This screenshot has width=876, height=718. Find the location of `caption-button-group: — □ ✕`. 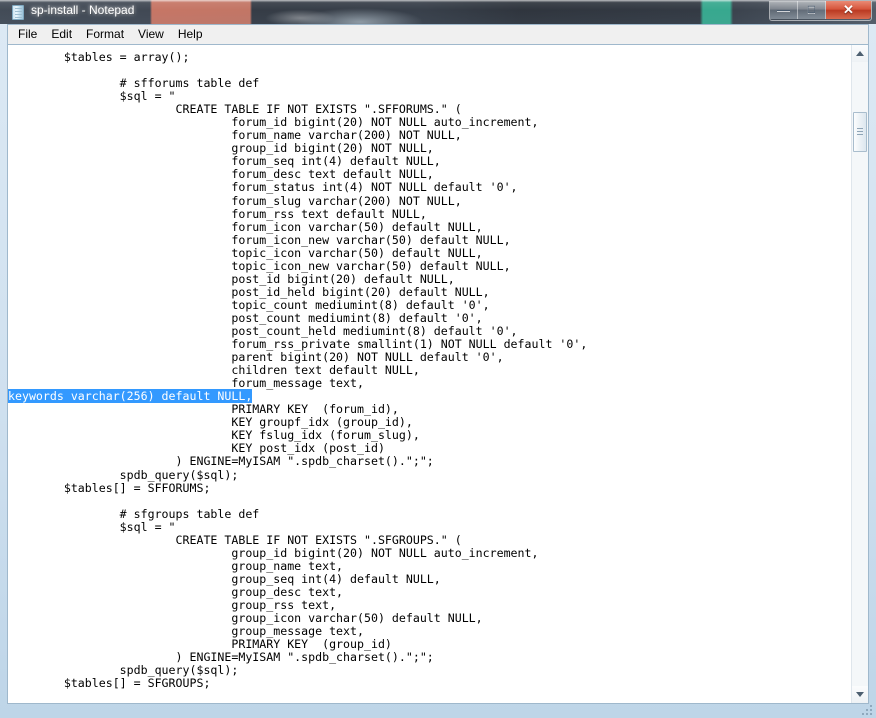

caption-button-group: — □ ✕ is located at coordinates (820, 11).